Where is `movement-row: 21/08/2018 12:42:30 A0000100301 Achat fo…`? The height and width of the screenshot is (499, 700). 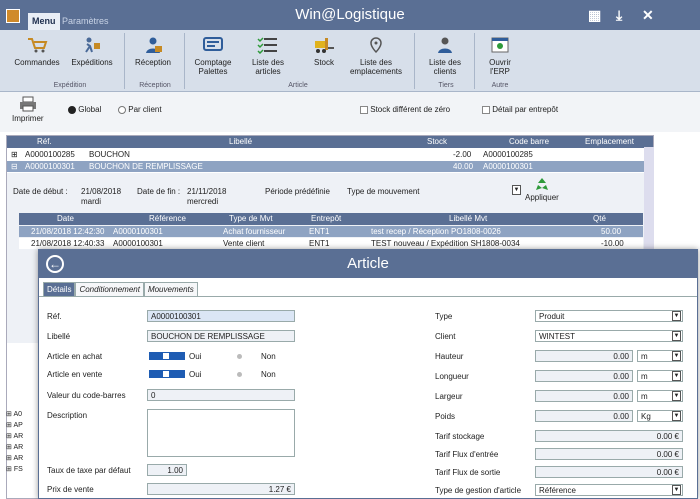 movement-row: 21/08/2018 12:42:30 A0000100301 Achat fo… is located at coordinates (331, 231).